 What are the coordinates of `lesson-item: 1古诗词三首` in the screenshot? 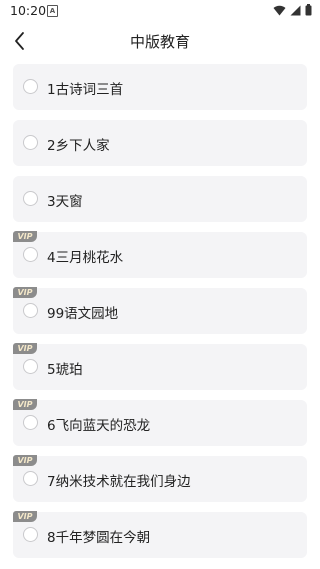 It's located at (160, 87).